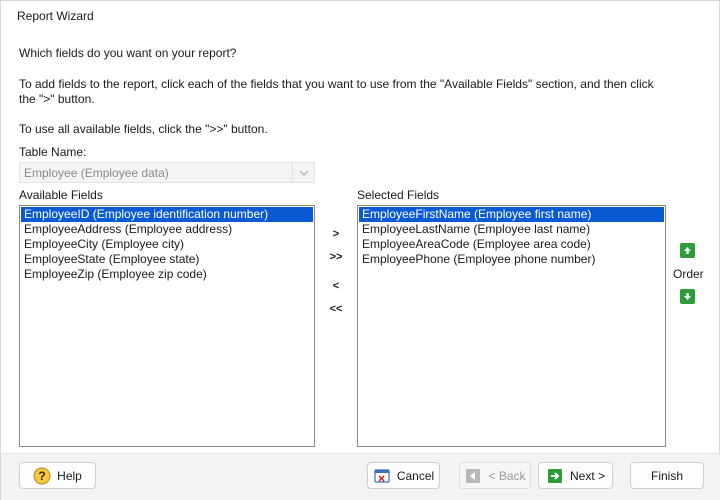 This screenshot has height=500, width=720. I want to click on back-label: < Back, so click(507, 475).